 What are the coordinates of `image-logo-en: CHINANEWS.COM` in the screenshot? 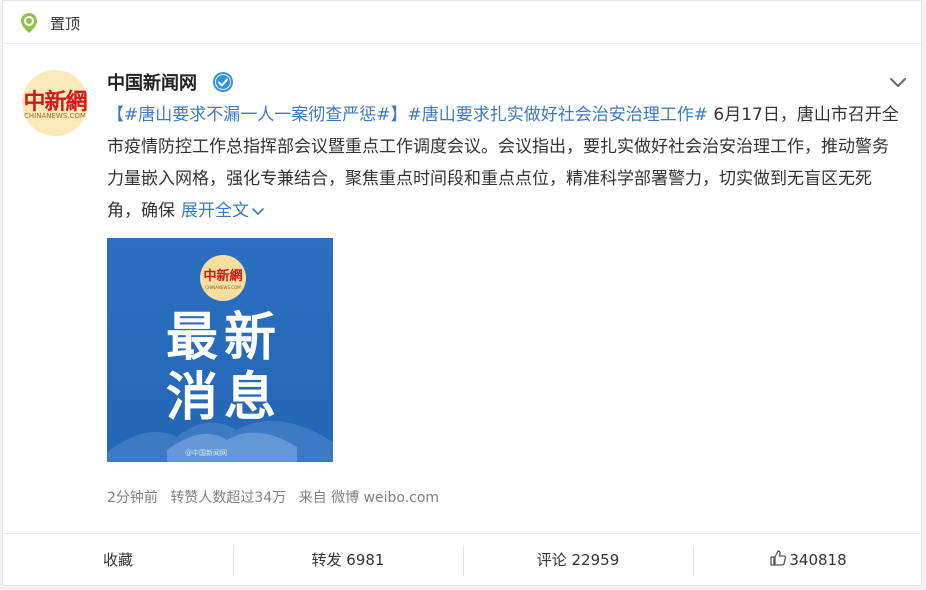 It's located at (223, 287).